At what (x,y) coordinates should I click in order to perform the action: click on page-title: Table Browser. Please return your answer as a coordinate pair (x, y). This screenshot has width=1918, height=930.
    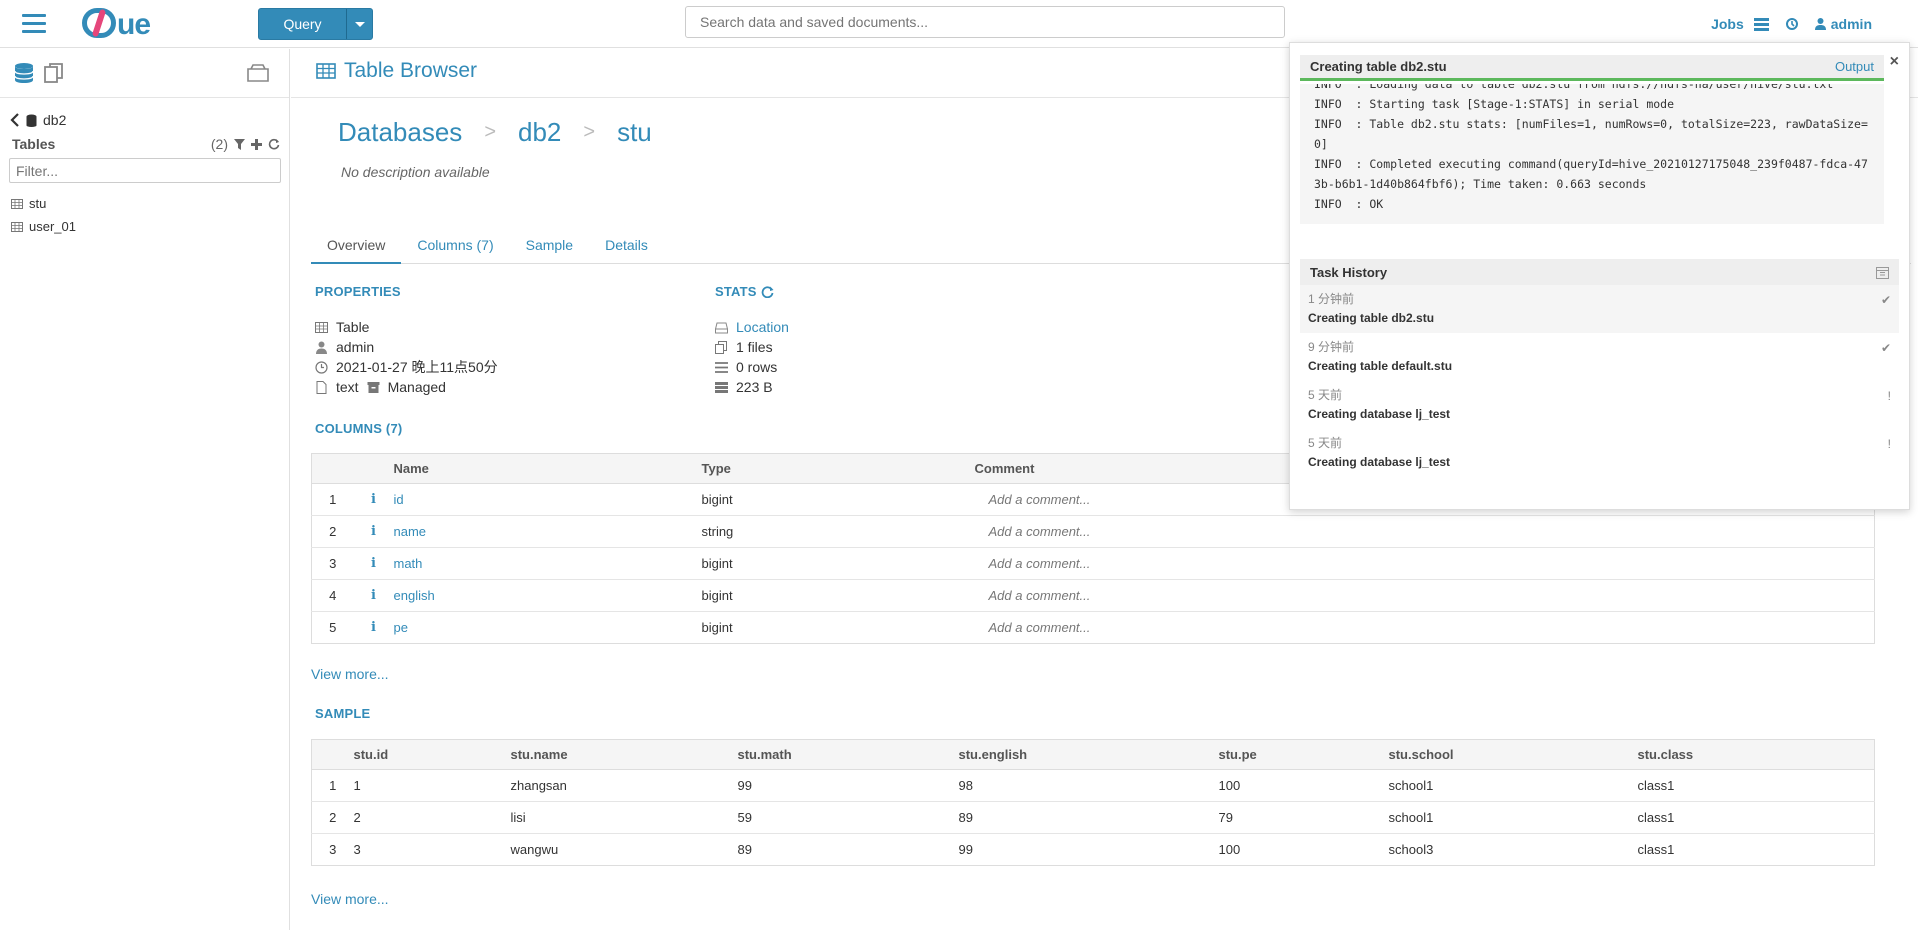
    Looking at the image, I should click on (411, 70).